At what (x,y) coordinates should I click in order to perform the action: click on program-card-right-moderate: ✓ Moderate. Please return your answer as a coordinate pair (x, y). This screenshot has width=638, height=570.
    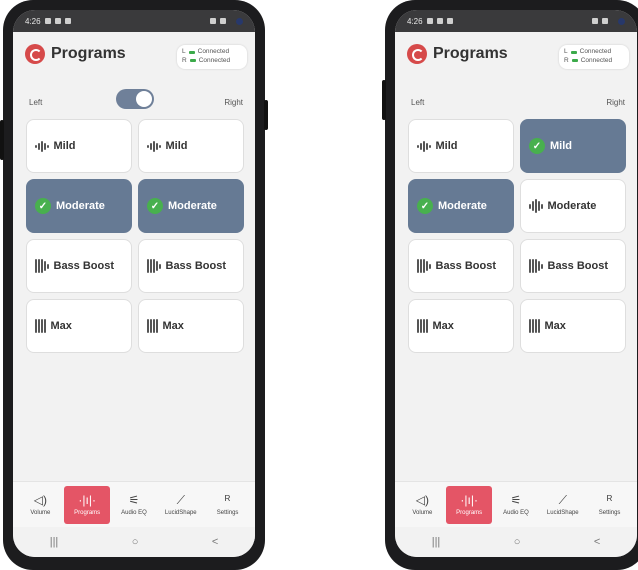
    Looking at the image, I should click on (191, 206).